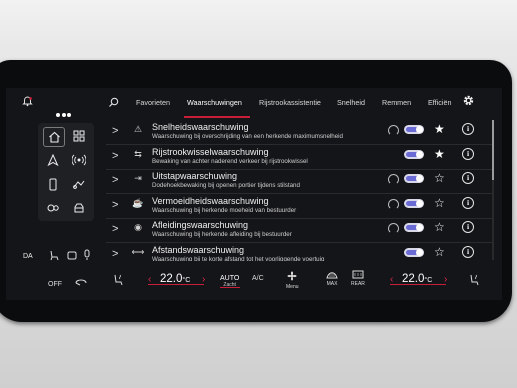 This screenshot has width=517, height=388. I want to click on lane-change-icon: ⇆, so click(138, 153).